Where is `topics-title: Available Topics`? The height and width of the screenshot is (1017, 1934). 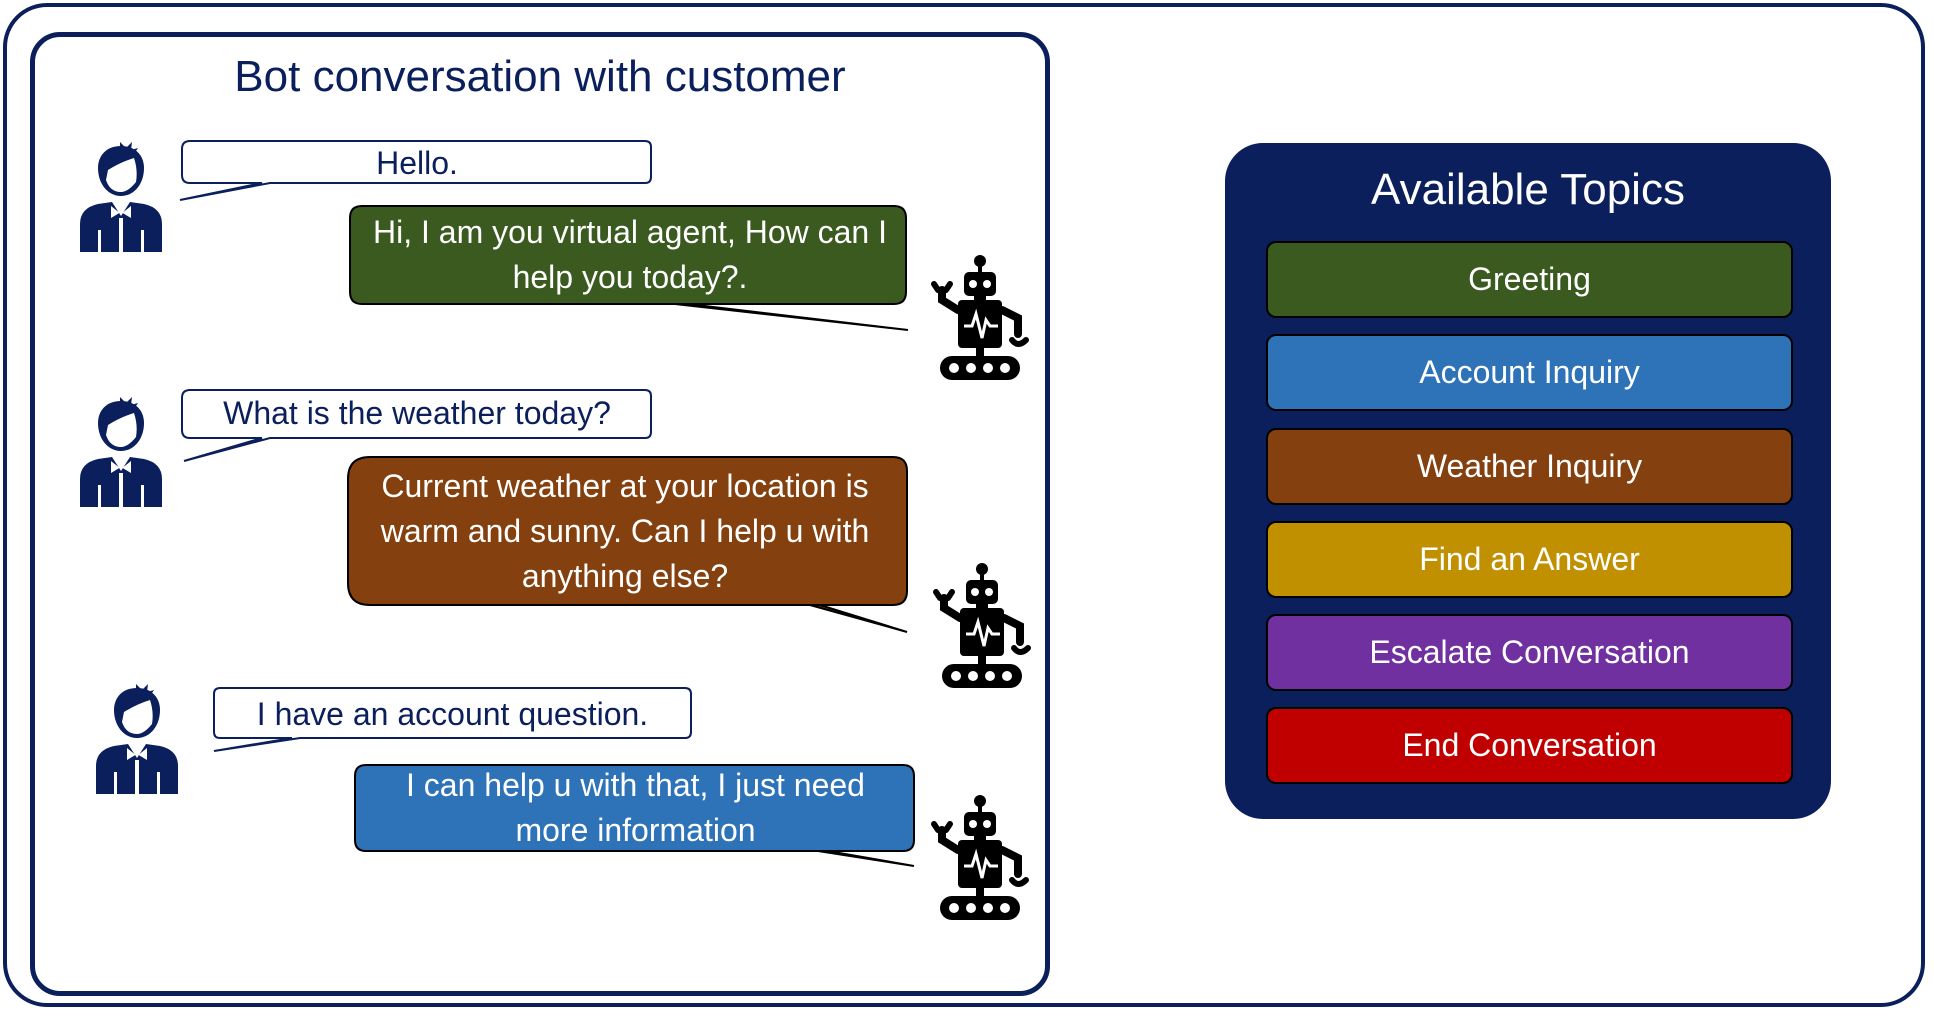
topics-title: Available Topics is located at coordinates (1528, 189).